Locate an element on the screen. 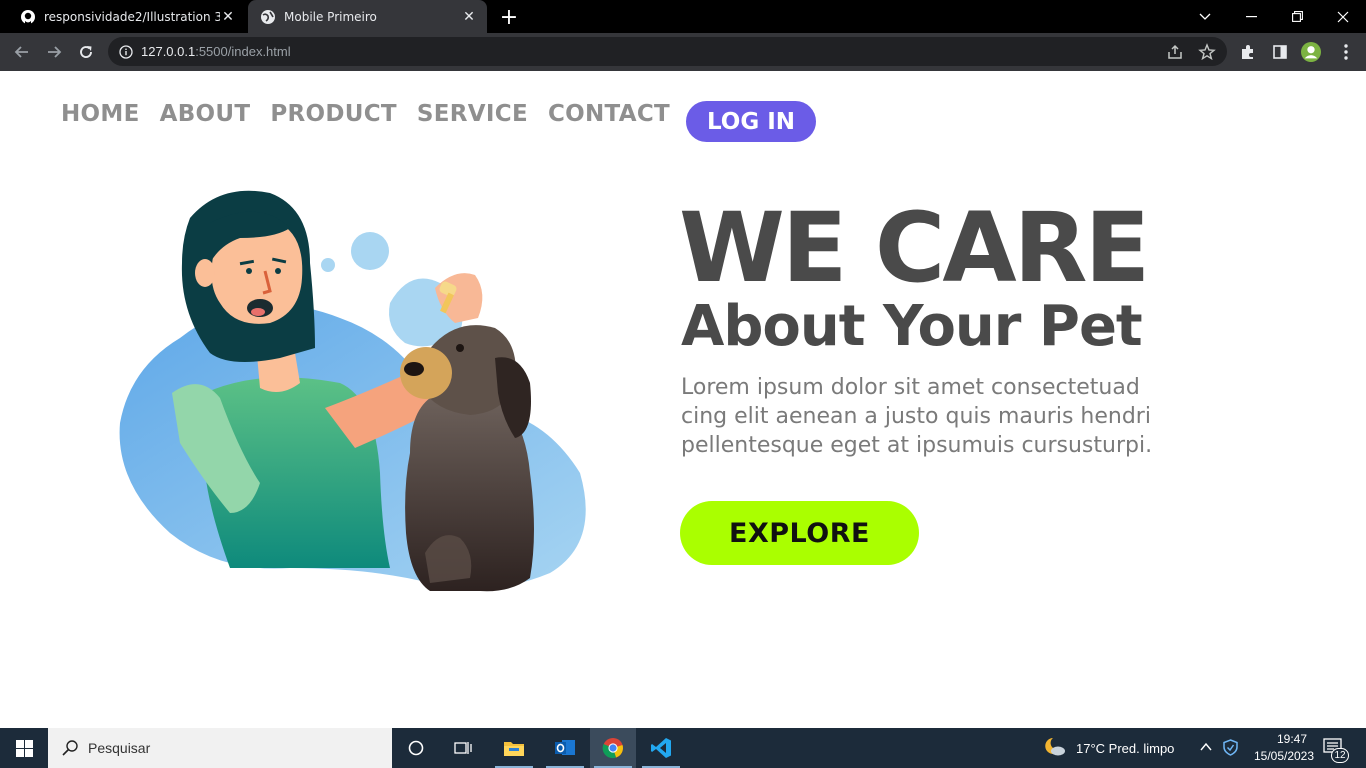 Image resolution: width=1366 pixels, height=768 pixels. search-icon is located at coordinates (70, 748).